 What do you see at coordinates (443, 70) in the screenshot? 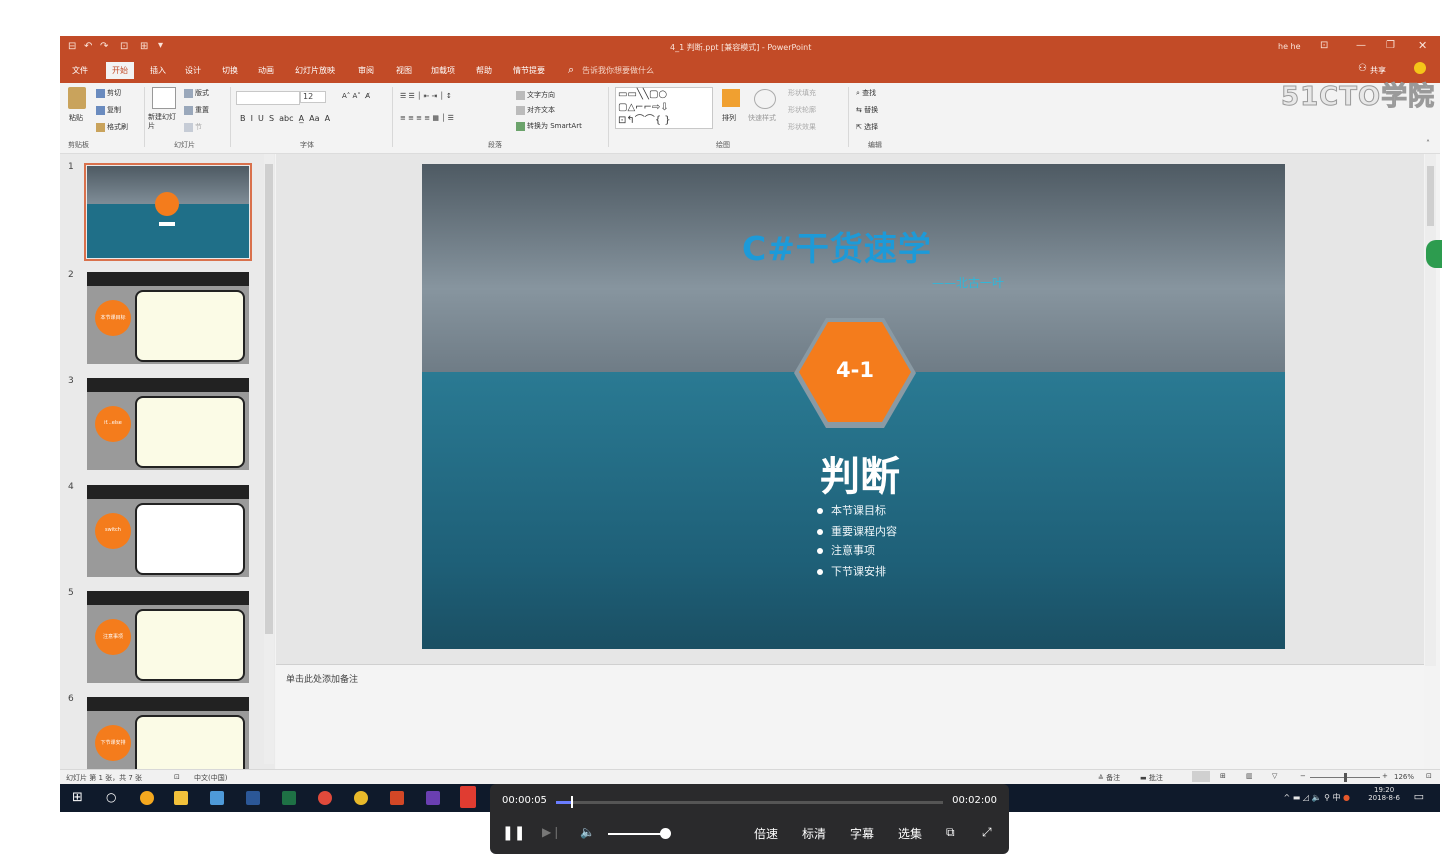
I see `tab-addins: 加载项` at bounding box center [443, 70].